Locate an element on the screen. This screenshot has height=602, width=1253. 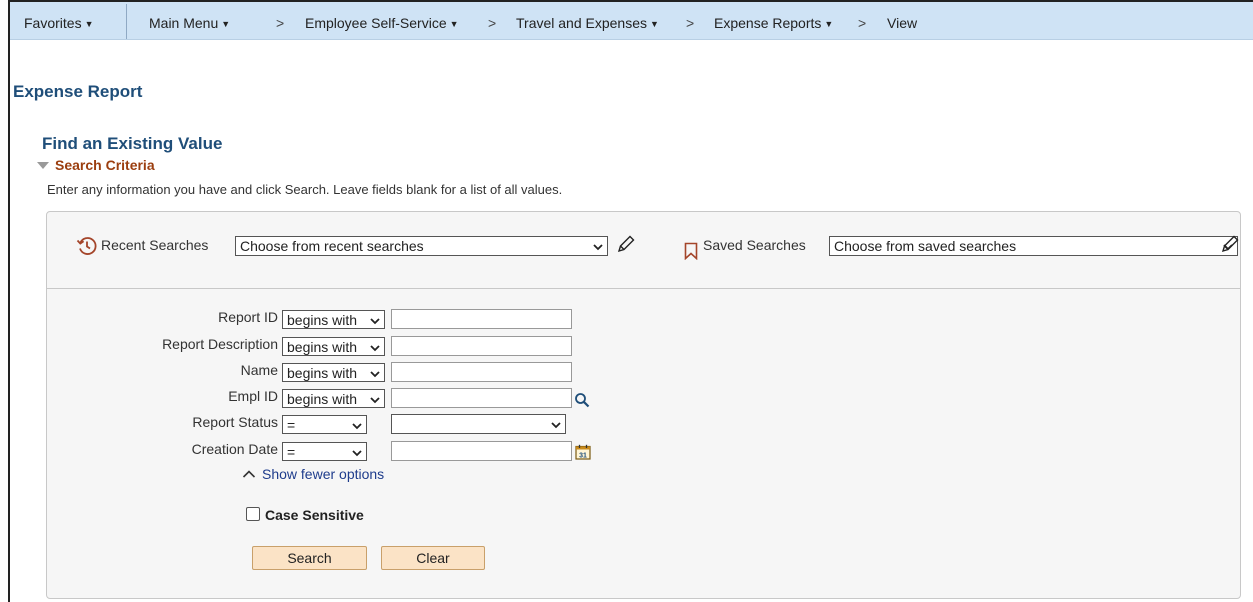
case-sensitive-checkbox is located at coordinates (253, 514).